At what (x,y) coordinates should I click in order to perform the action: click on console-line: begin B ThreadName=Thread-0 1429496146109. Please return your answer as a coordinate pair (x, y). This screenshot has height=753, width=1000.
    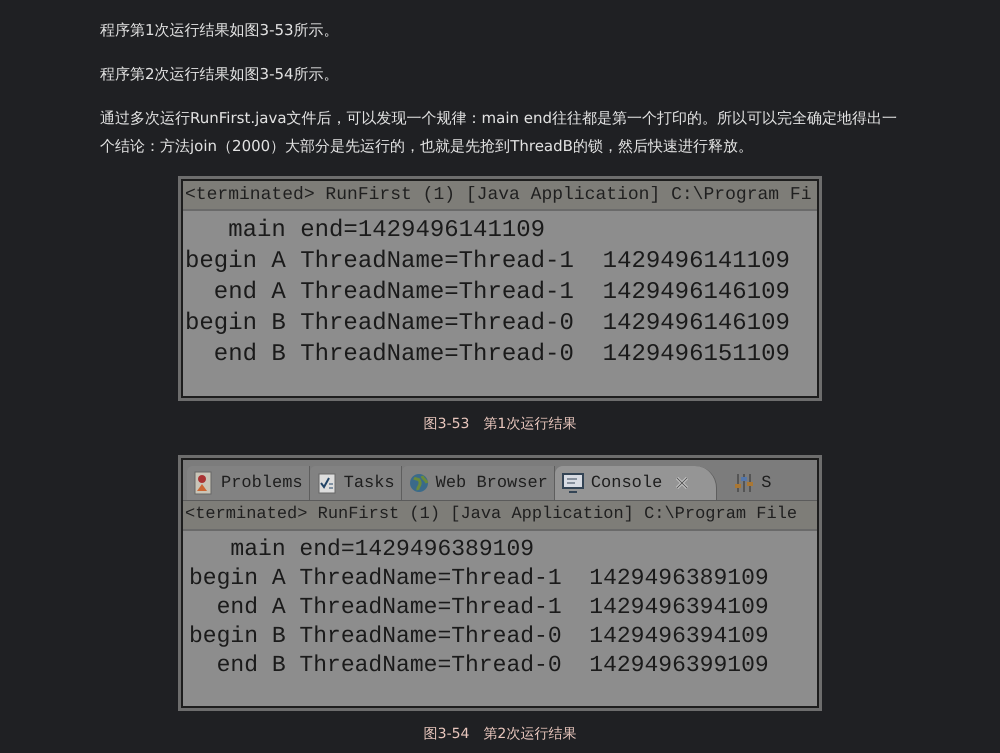
    Looking at the image, I should click on (488, 324).